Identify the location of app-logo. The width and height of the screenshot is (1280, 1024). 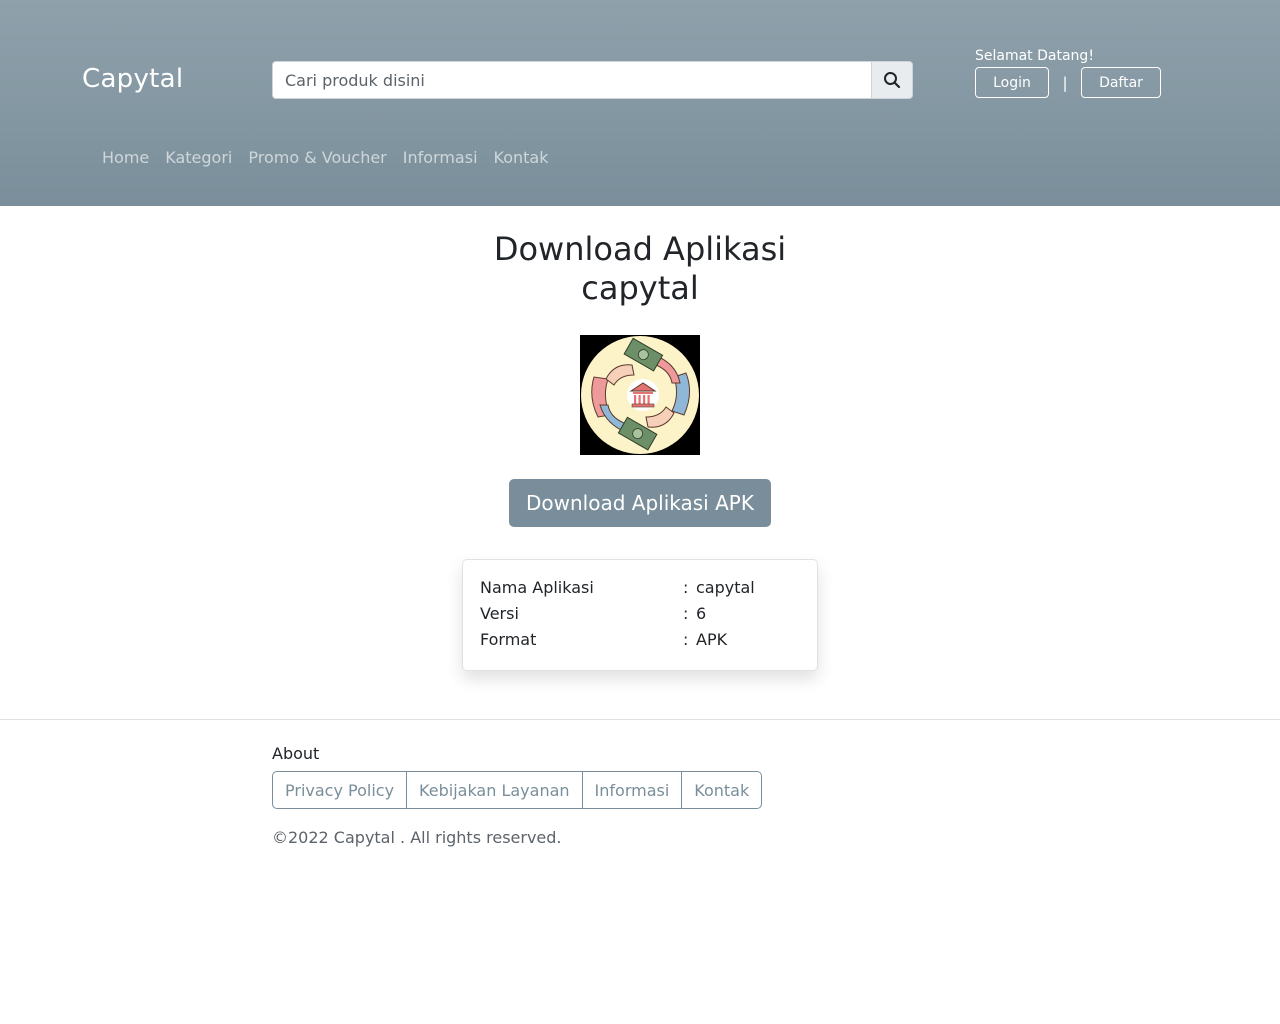
(640, 395).